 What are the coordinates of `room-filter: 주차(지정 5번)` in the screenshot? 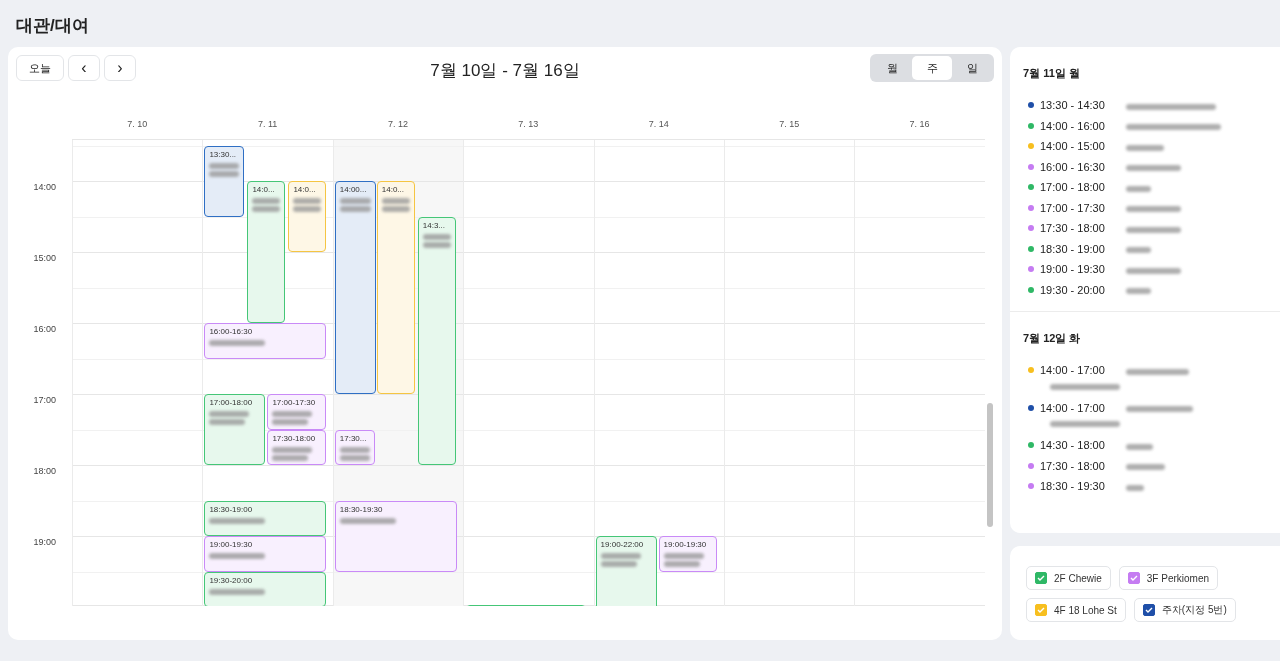 It's located at (1184, 610).